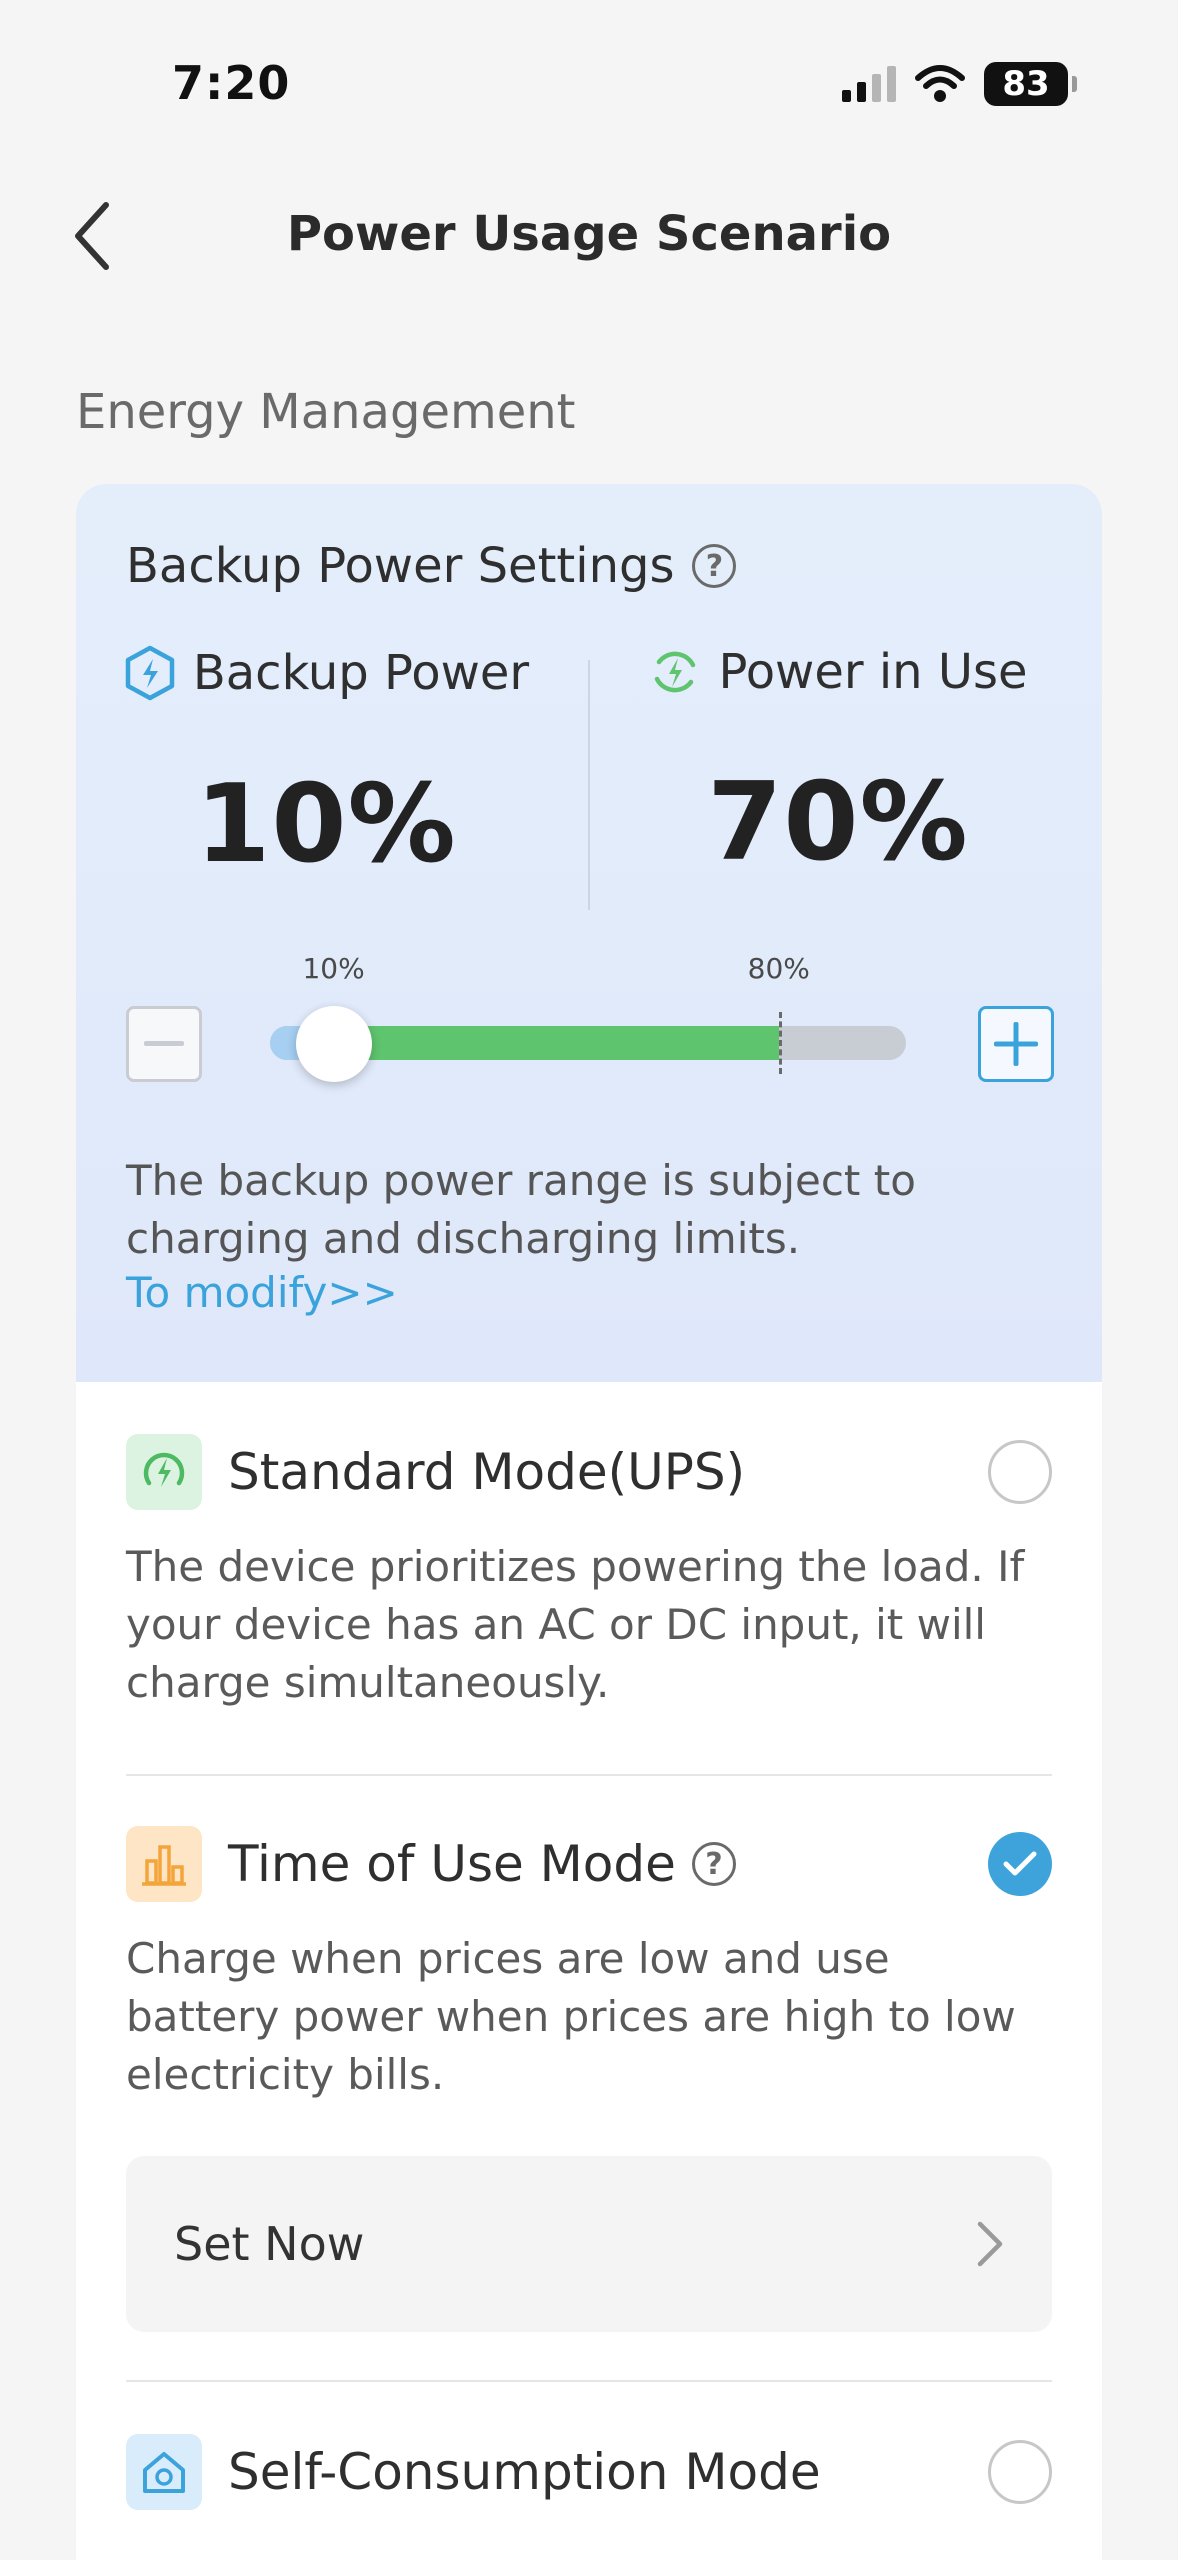 This screenshot has width=1178, height=2560. I want to click on mode-time-of-use-title: Time of Use Mode ?, so click(482, 1864).